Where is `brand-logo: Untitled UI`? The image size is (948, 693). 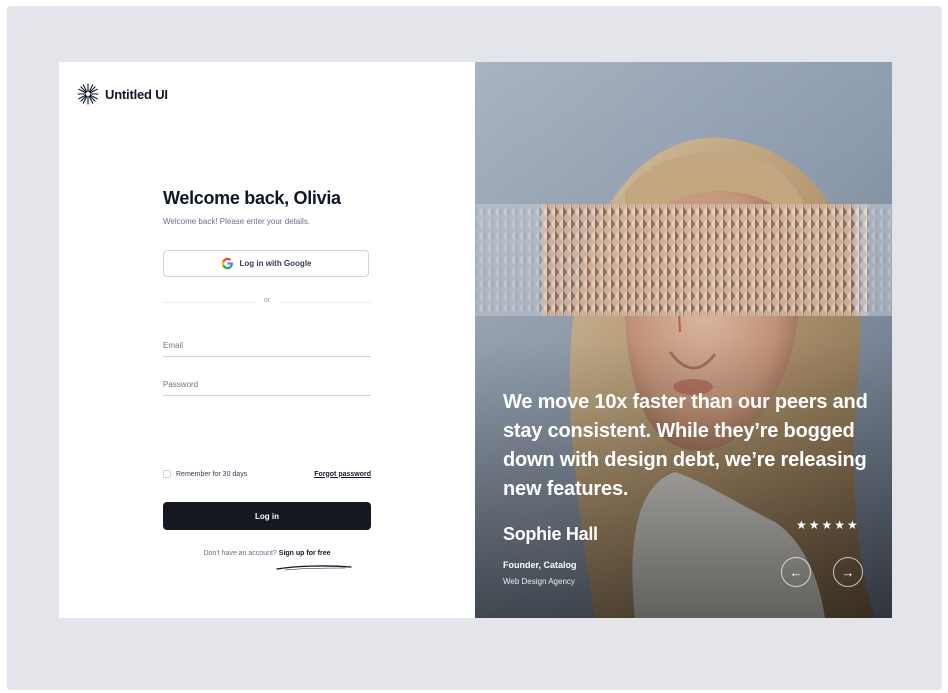 brand-logo: Untitled UI is located at coordinates (122, 94).